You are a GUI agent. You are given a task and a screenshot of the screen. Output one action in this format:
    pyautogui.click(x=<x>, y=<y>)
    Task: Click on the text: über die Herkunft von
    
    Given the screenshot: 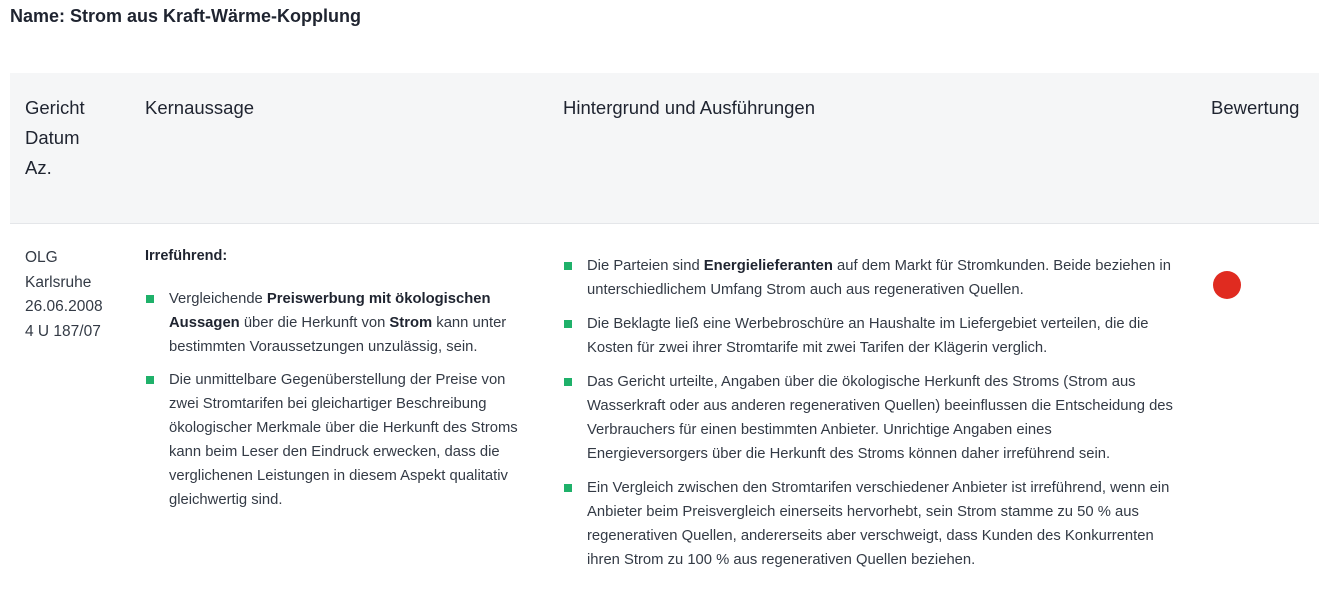 What is the action you would take?
    pyautogui.click(x=314, y=323)
    